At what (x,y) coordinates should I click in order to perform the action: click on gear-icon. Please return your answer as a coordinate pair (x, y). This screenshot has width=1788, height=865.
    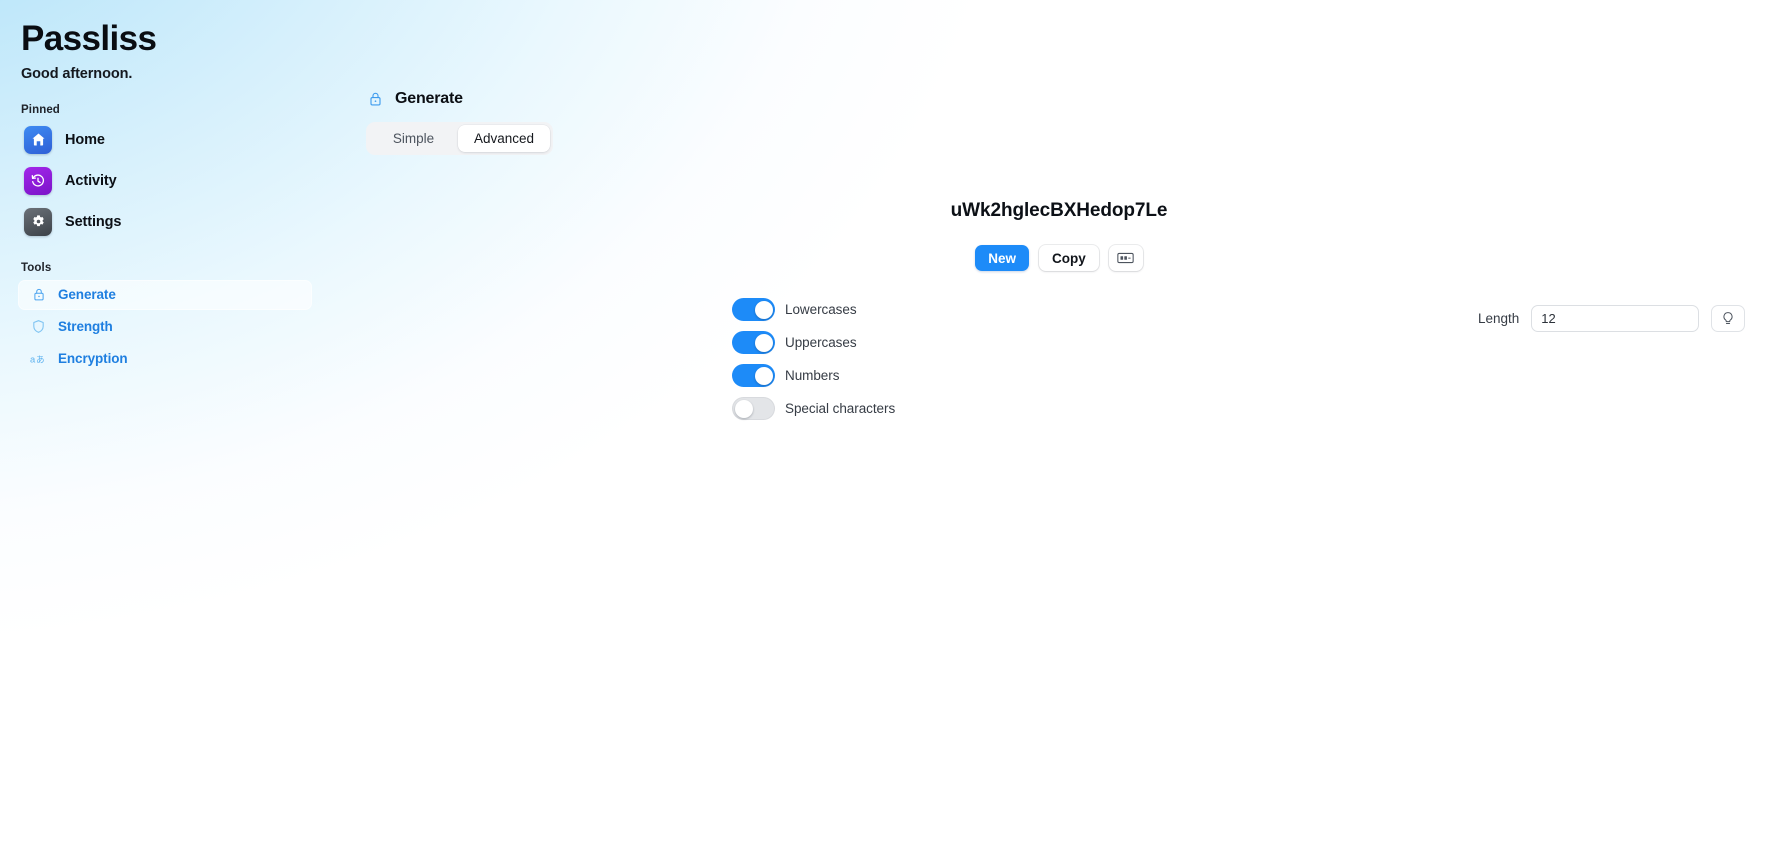
    Looking at the image, I should click on (38, 221).